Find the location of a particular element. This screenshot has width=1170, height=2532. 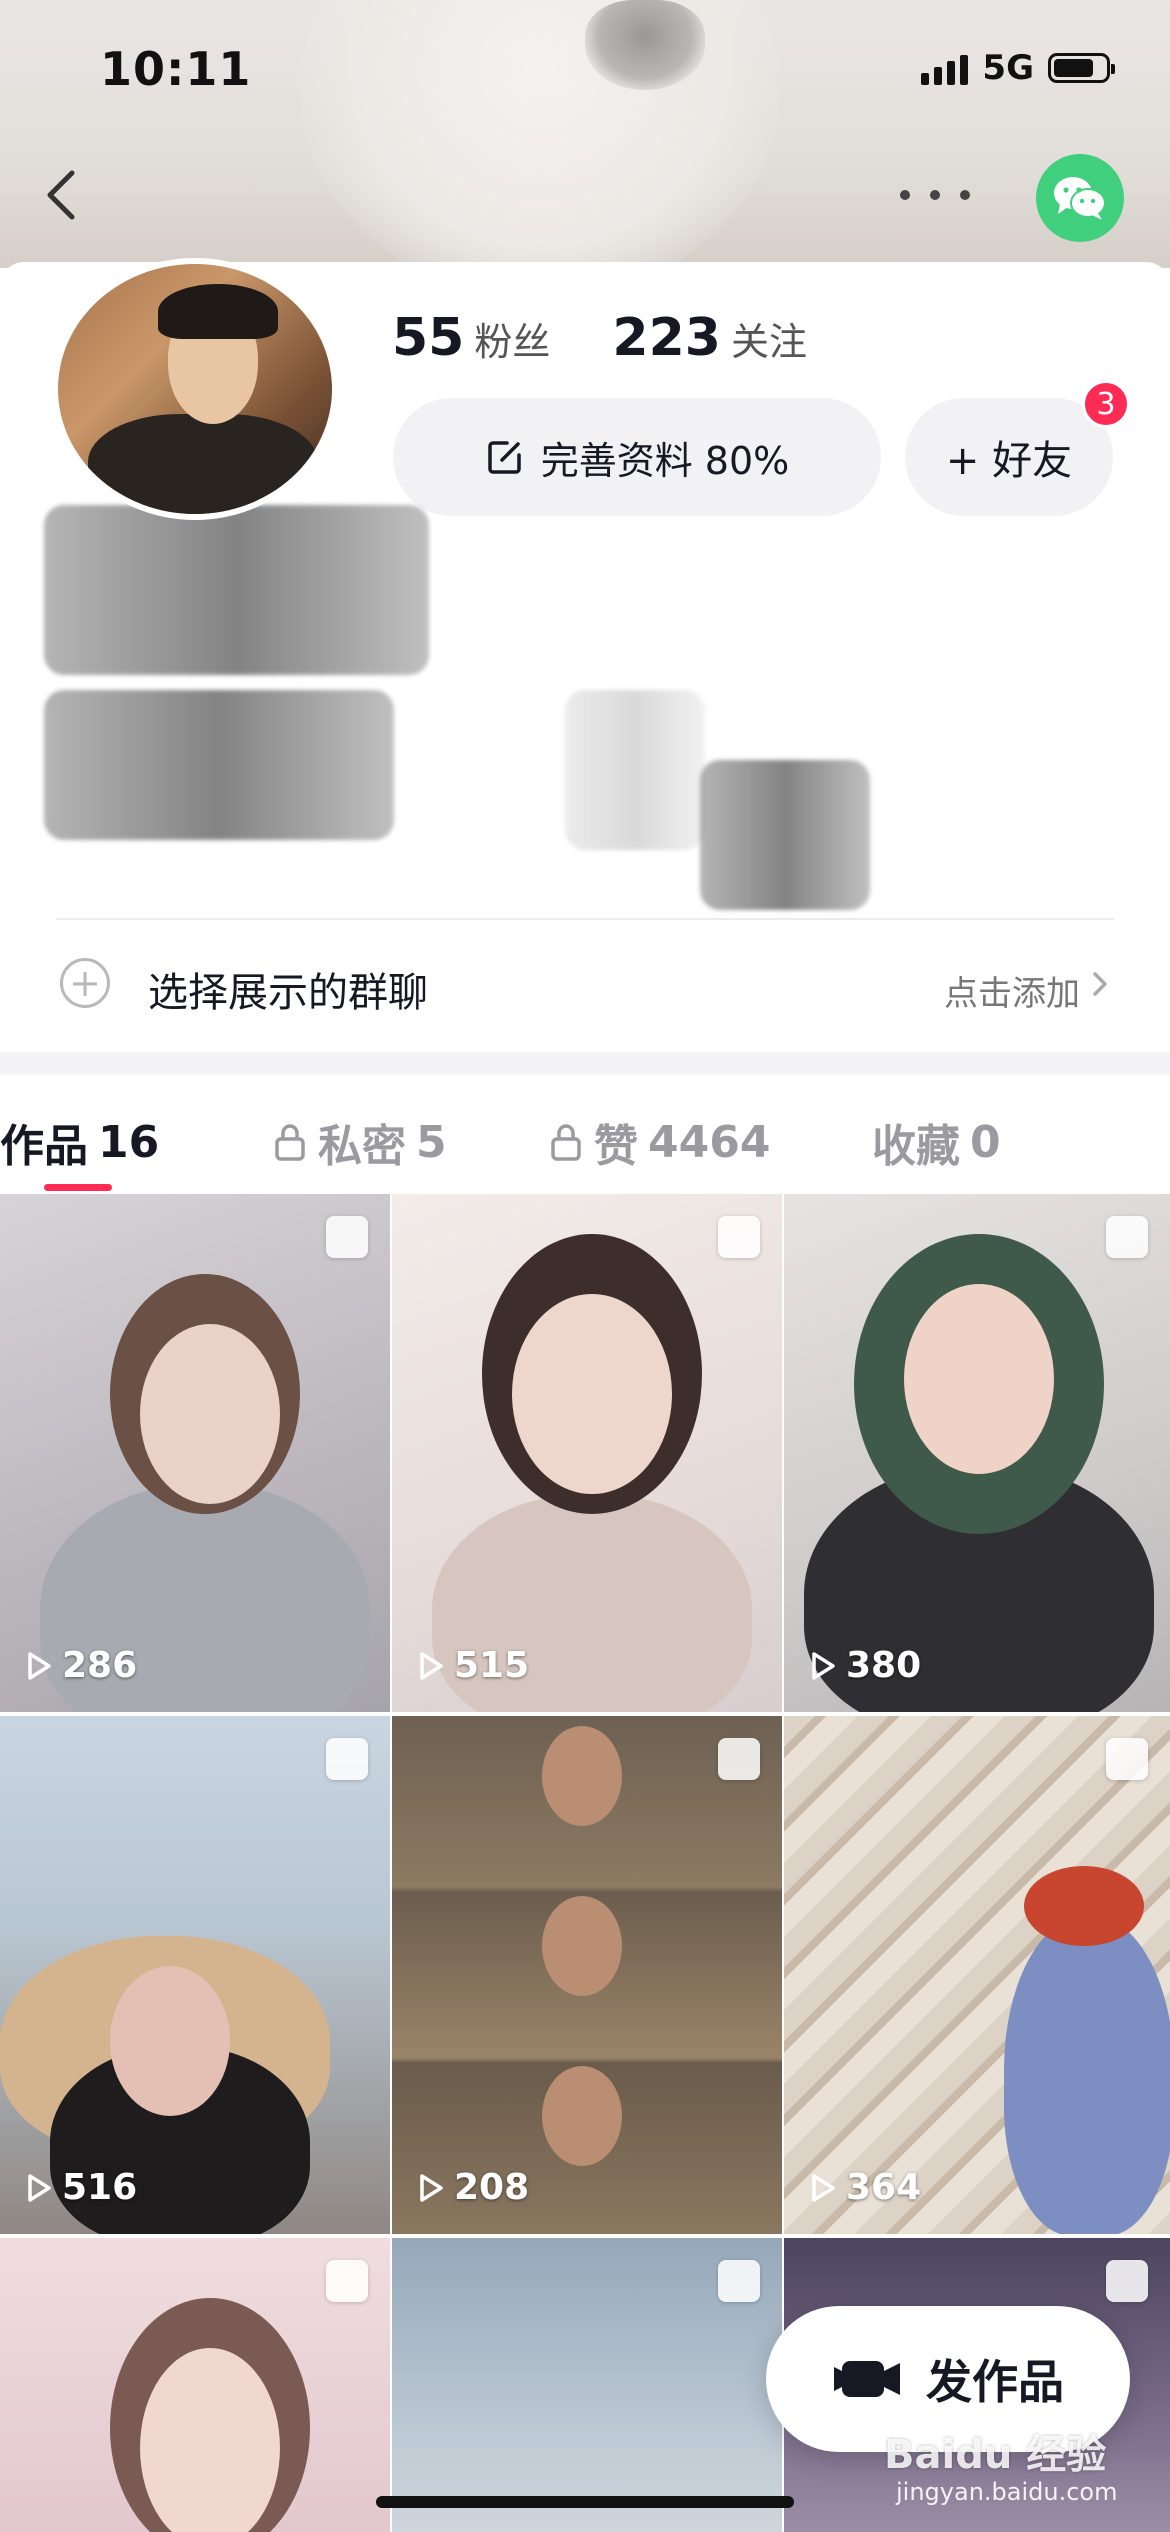

video-tile: 516 is located at coordinates (195, 1975).